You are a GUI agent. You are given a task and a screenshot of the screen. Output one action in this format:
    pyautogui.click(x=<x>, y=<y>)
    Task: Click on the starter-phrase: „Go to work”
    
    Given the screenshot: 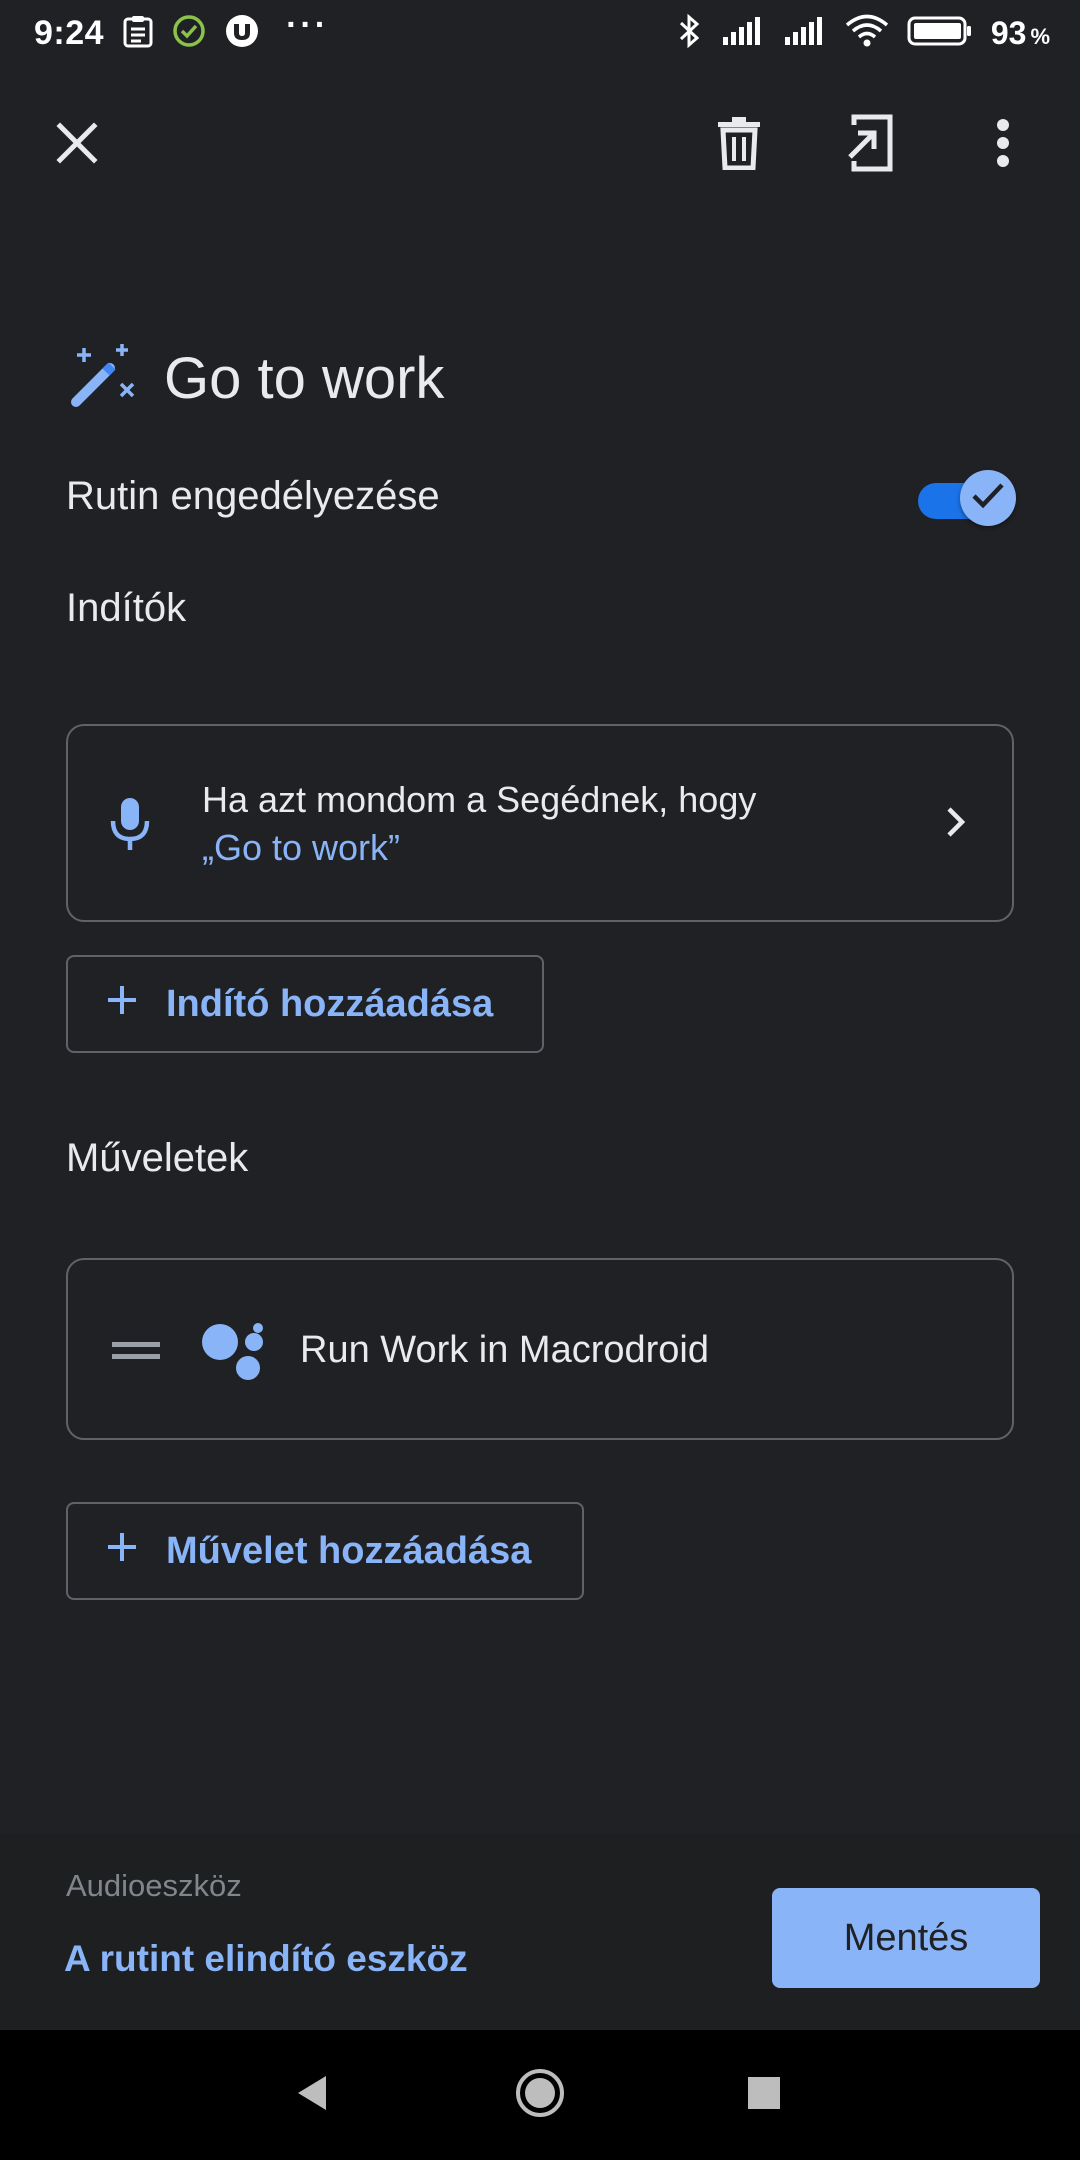 What is the action you would take?
    pyautogui.click(x=301, y=847)
    